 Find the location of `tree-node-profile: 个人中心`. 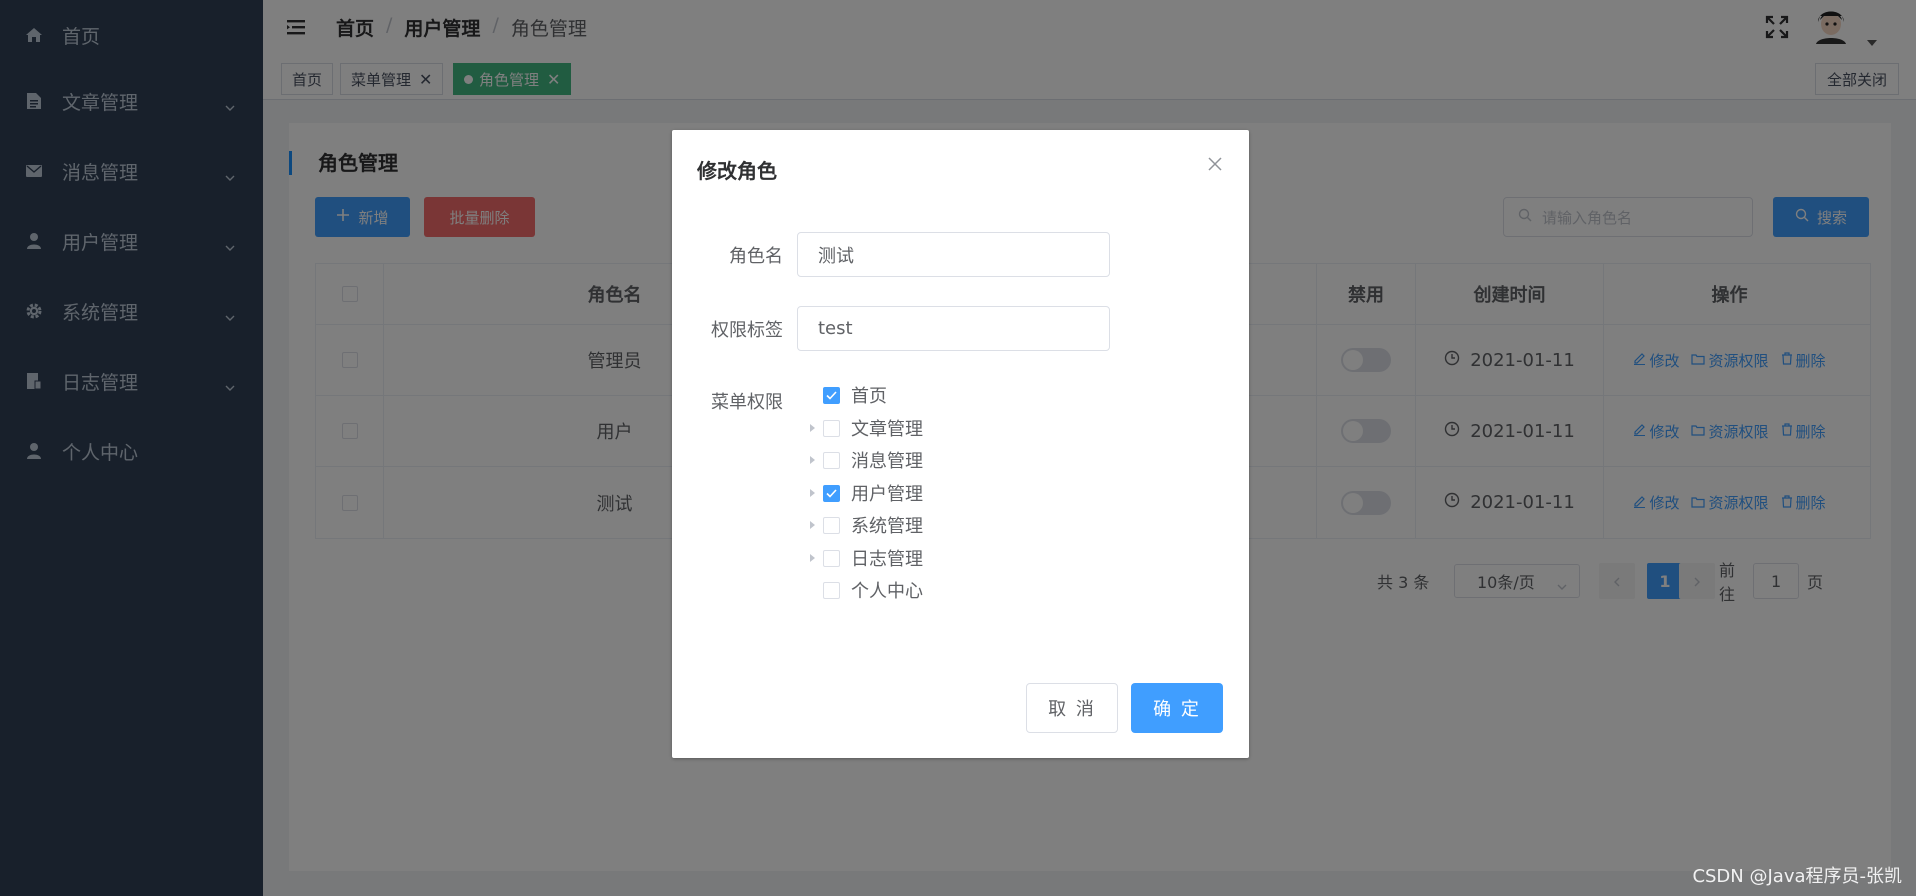

tree-node-profile: 个人中心 is located at coordinates (864, 590).